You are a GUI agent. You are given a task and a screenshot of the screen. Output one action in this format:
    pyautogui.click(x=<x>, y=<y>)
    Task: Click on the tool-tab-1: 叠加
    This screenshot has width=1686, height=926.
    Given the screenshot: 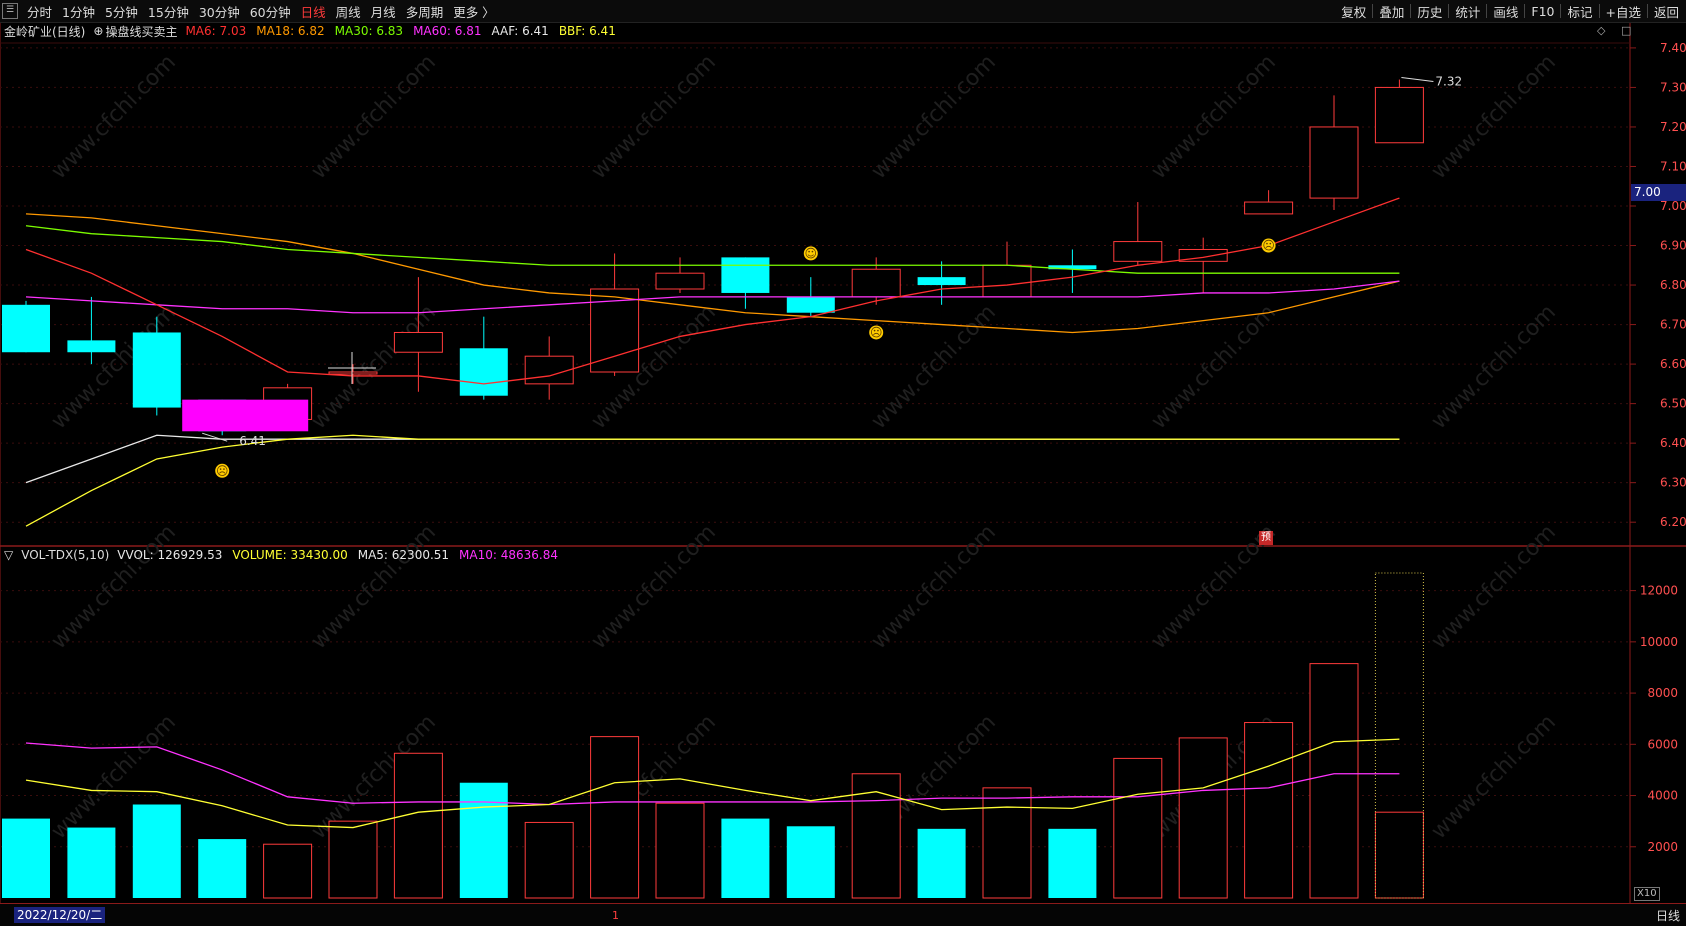 What is the action you would take?
    pyautogui.click(x=1391, y=11)
    